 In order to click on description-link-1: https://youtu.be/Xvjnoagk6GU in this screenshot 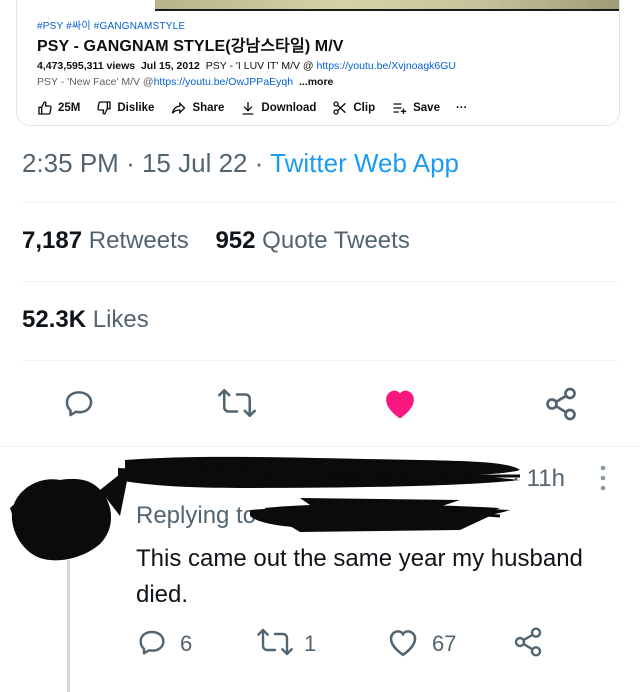, I will do `click(387, 66)`.